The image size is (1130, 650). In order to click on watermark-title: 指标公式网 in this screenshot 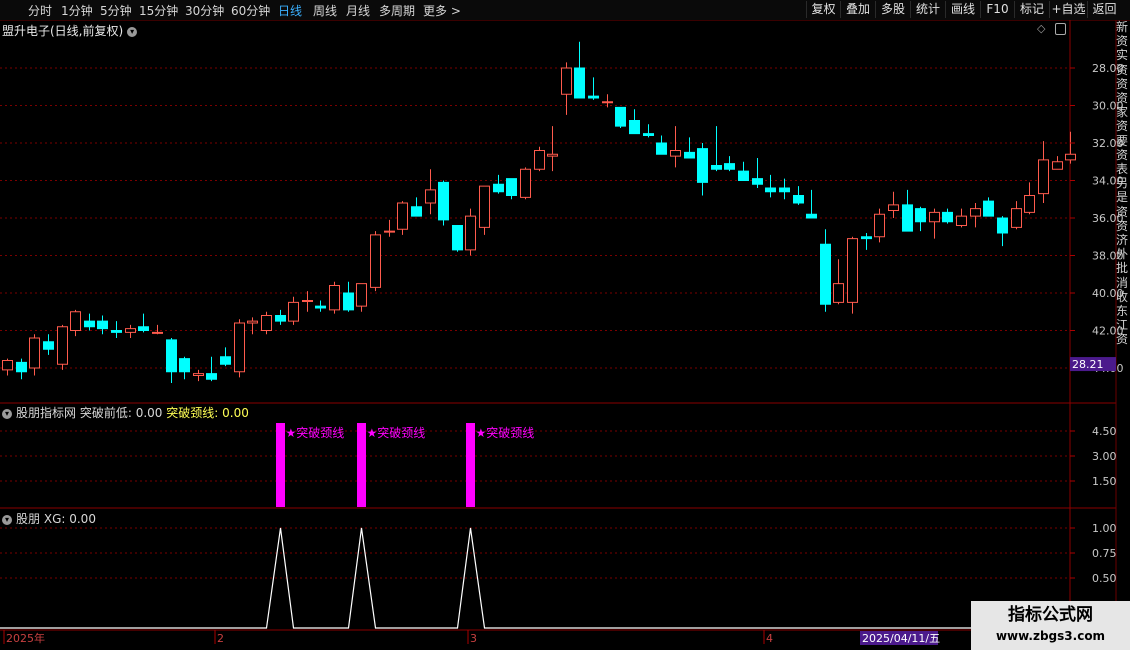, I will do `click(1050, 615)`.